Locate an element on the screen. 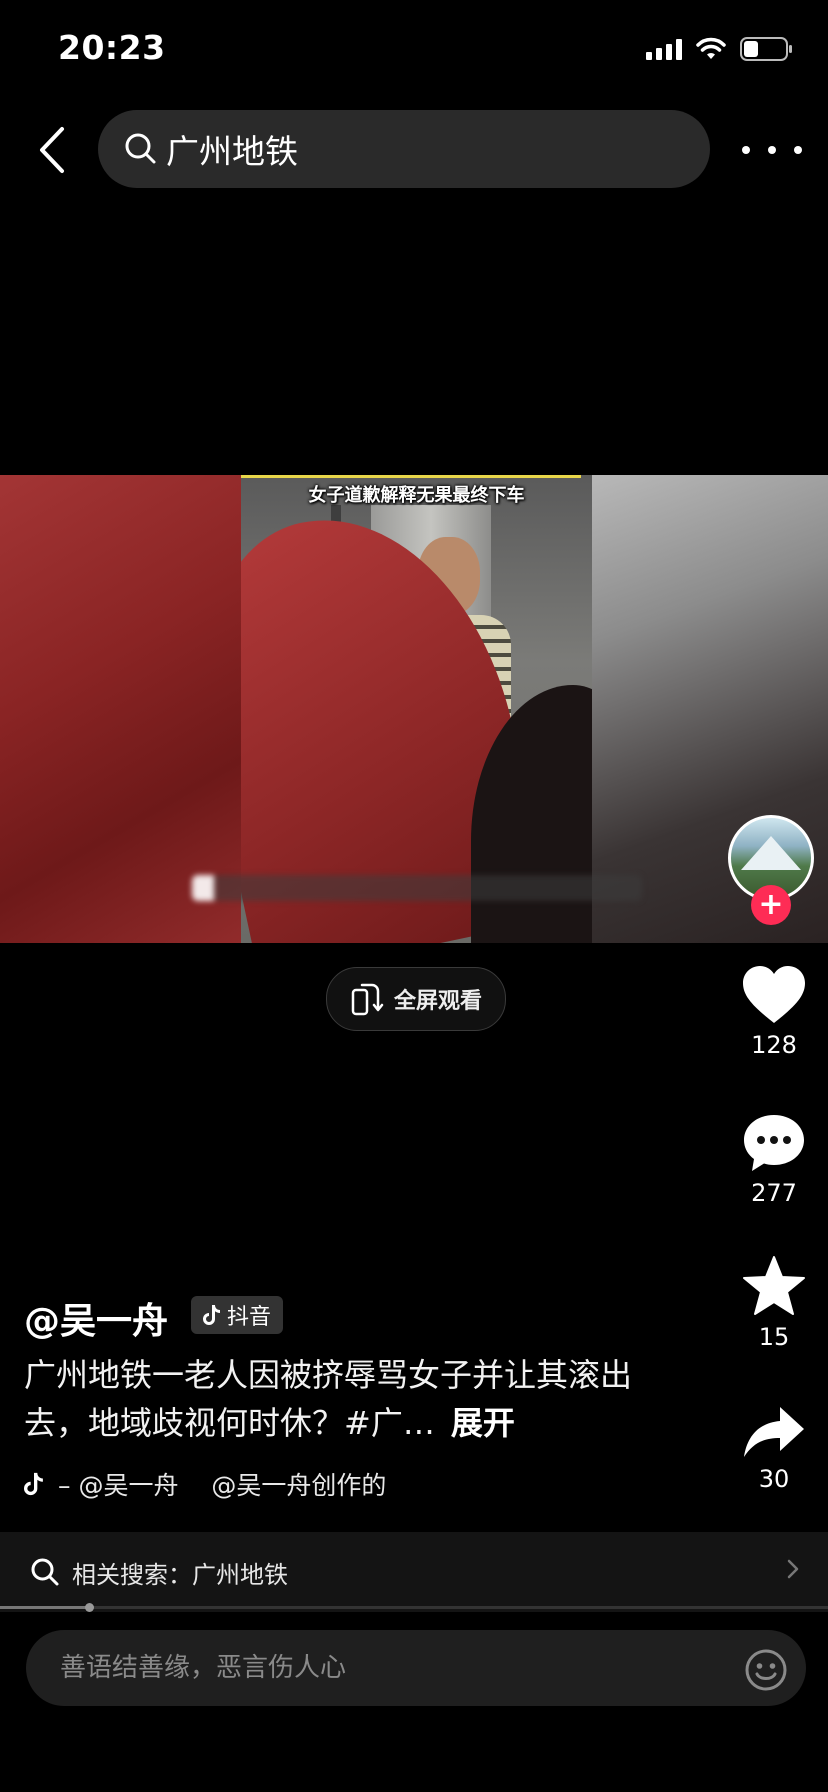  status-icons is located at coordinates (720, 49).